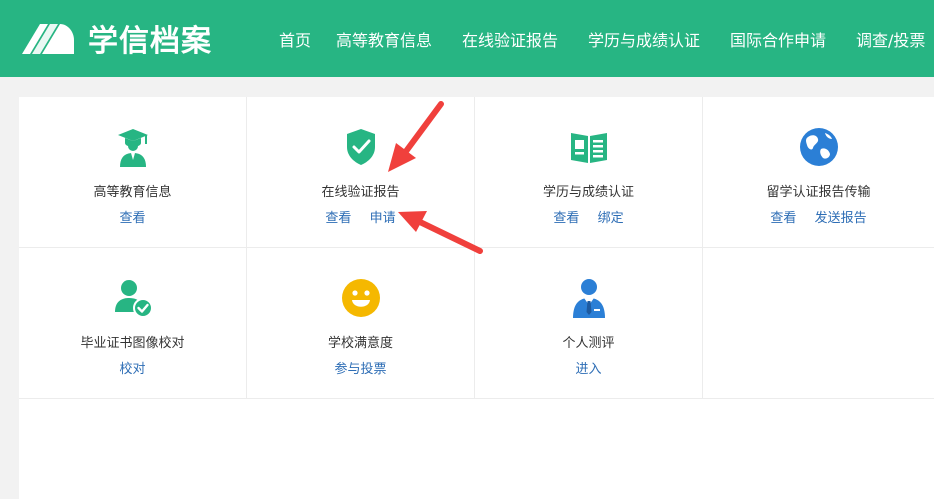 The width and height of the screenshot is (934, 499). Describe the element at coordinates (133, 172) in the screenshot. I see `service-higher-education: 高等教育信息 查看` at that location.